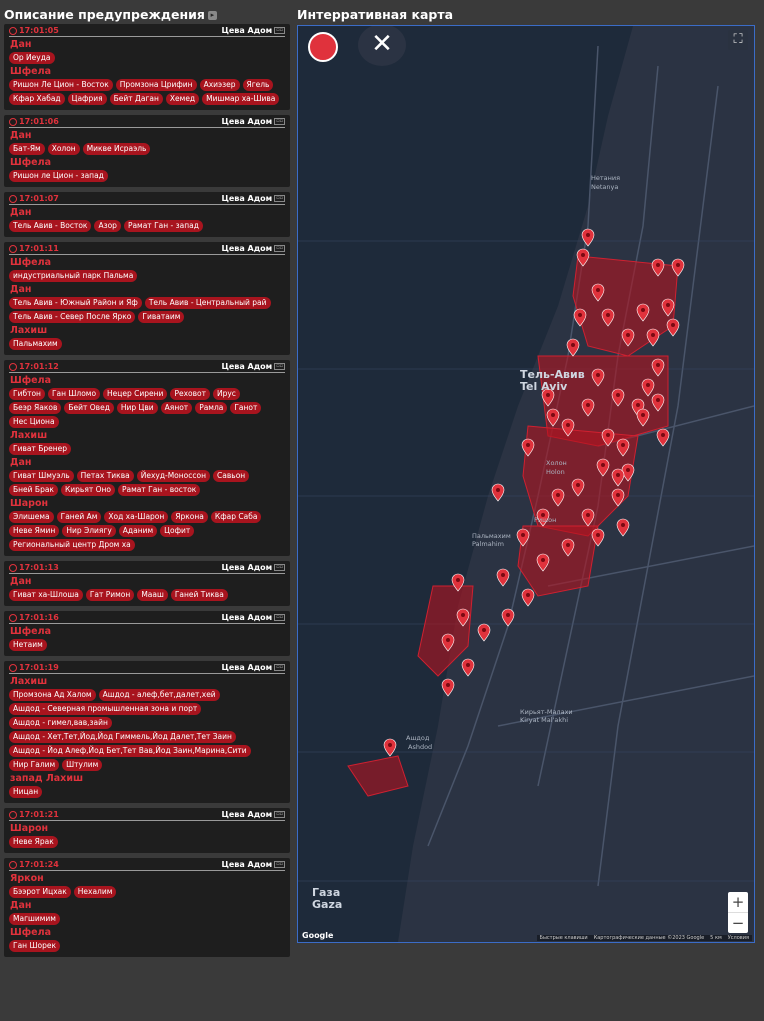  What do you see at coordinates (236, 517) in the screenshot?
I see `place-chip: Кфар Саба` at bounding box center [236, 517].